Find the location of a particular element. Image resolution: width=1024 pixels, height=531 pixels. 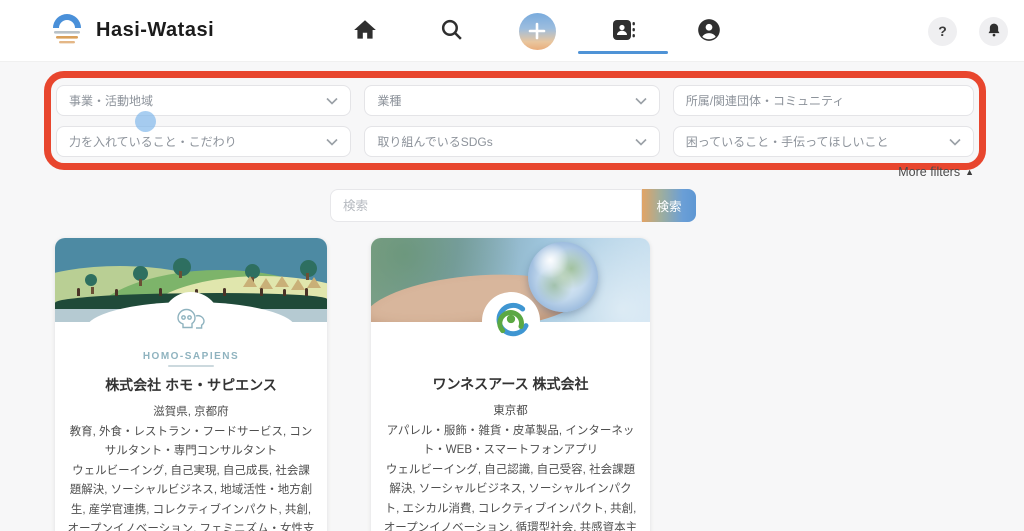

contacts-tab-active is located at coordinates (623, 31).